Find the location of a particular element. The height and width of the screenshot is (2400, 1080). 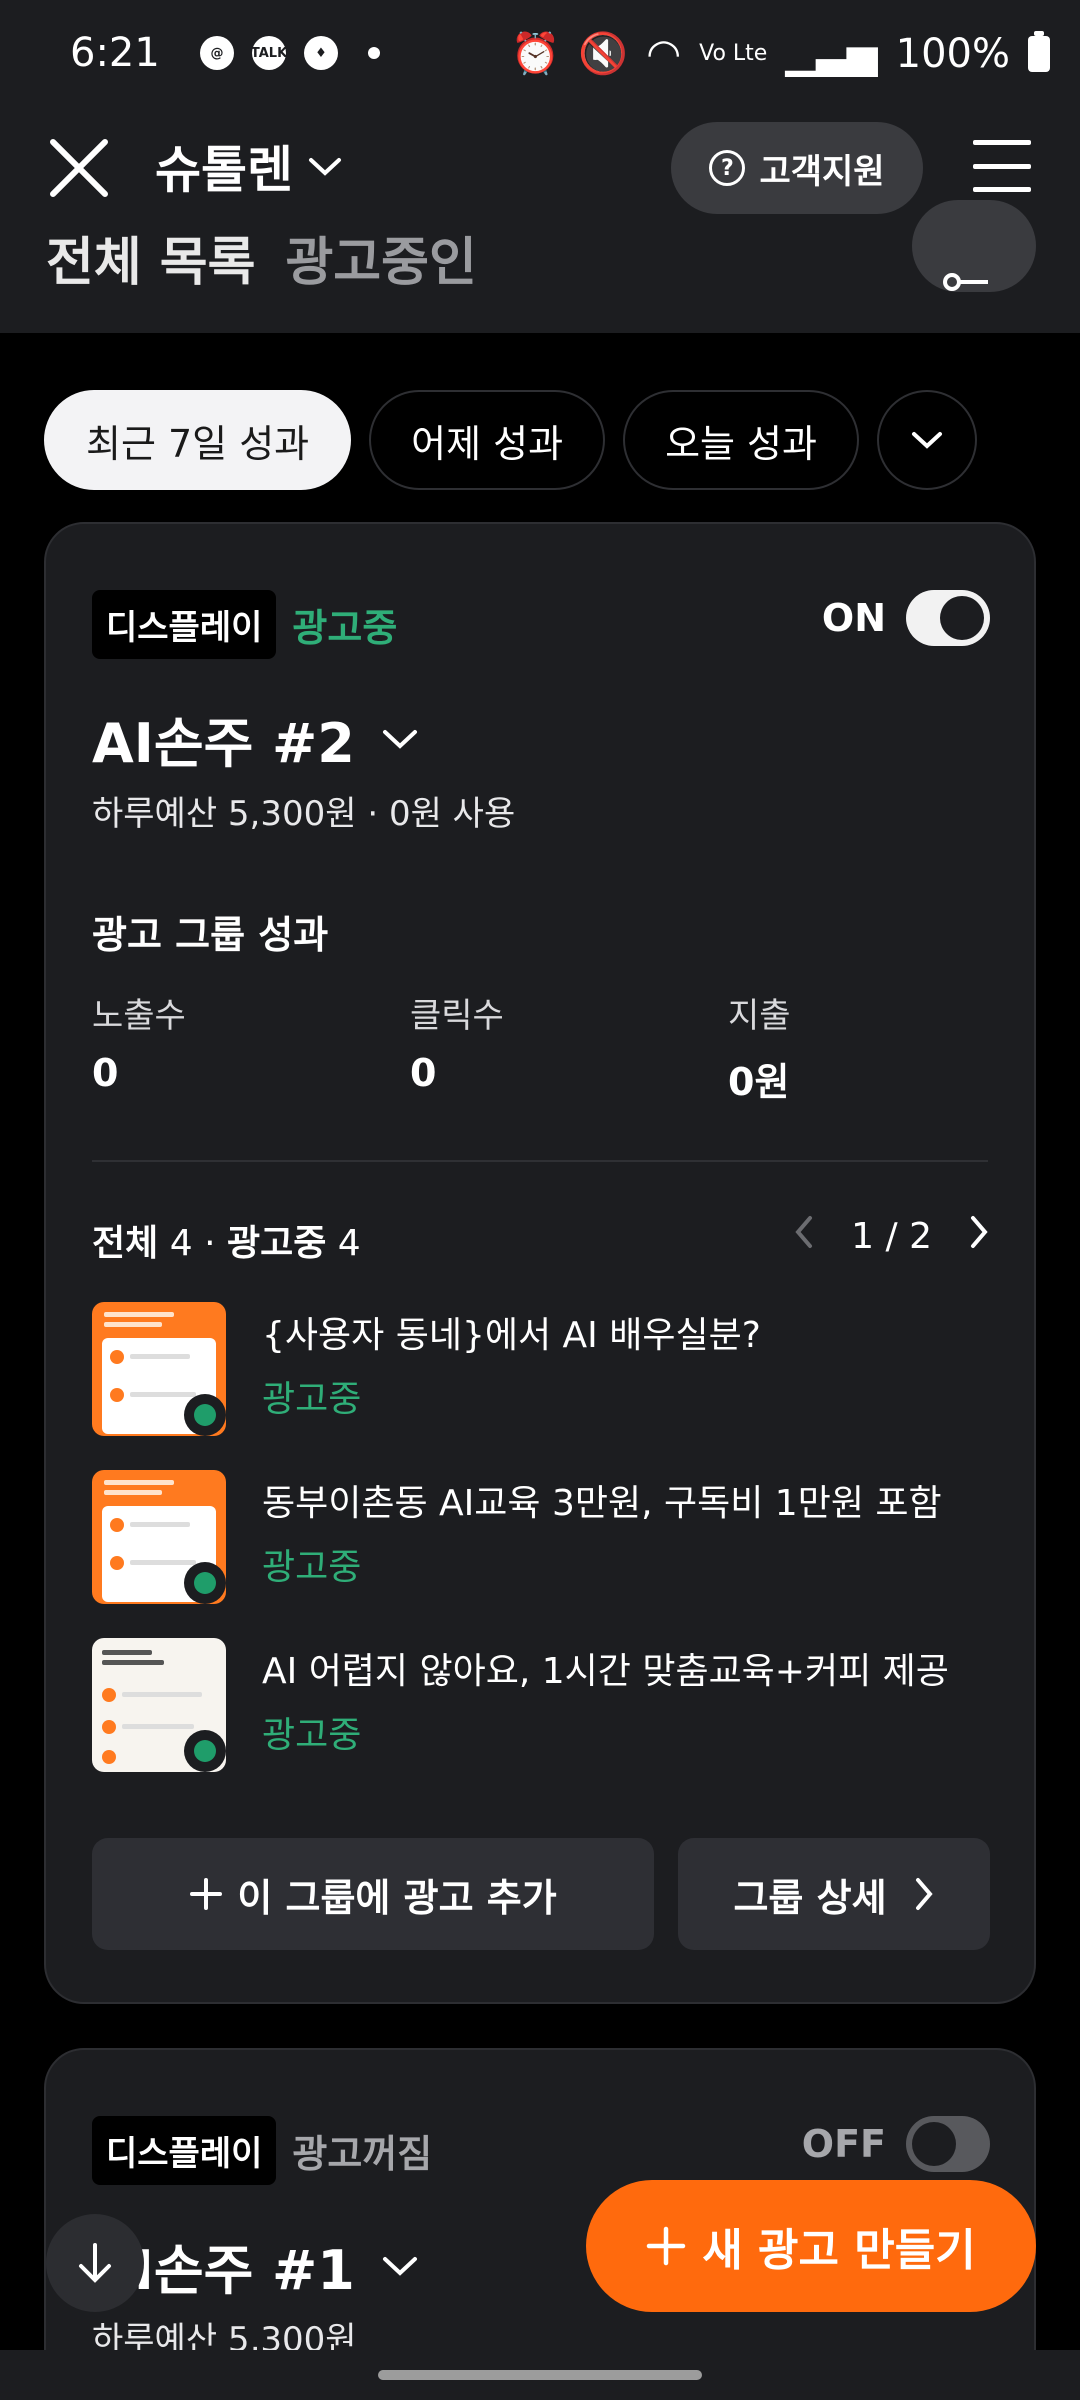

page-indicator: 1 / 2 is located at coordinates (891, 1236).